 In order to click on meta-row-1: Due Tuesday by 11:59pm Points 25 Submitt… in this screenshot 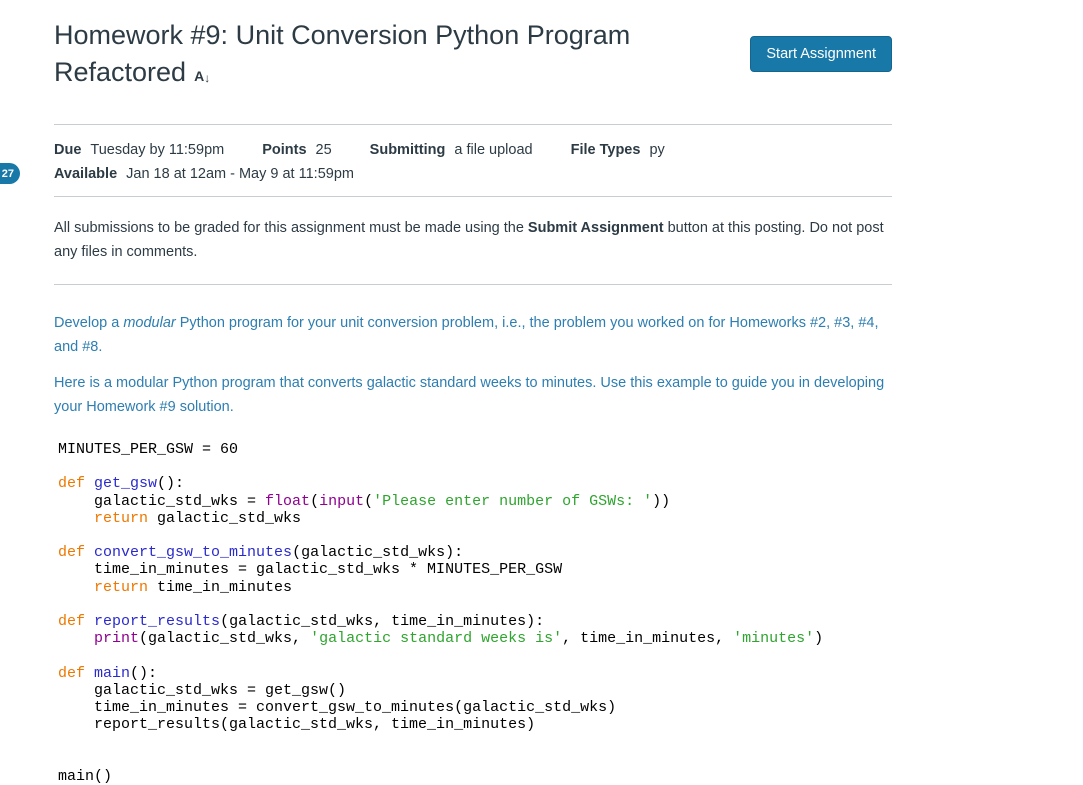, I will do `click(473, 150)`.